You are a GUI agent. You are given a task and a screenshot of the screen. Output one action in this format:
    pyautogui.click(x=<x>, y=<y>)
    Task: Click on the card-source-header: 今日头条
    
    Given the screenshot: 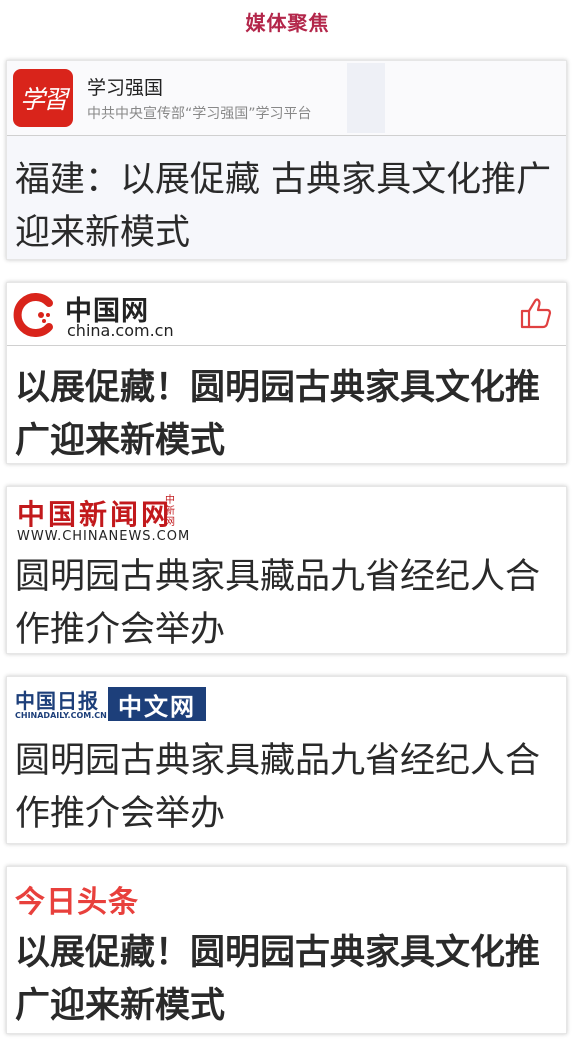 What is the action you would take?
    pyautogui.click(x=286, y=895)
    